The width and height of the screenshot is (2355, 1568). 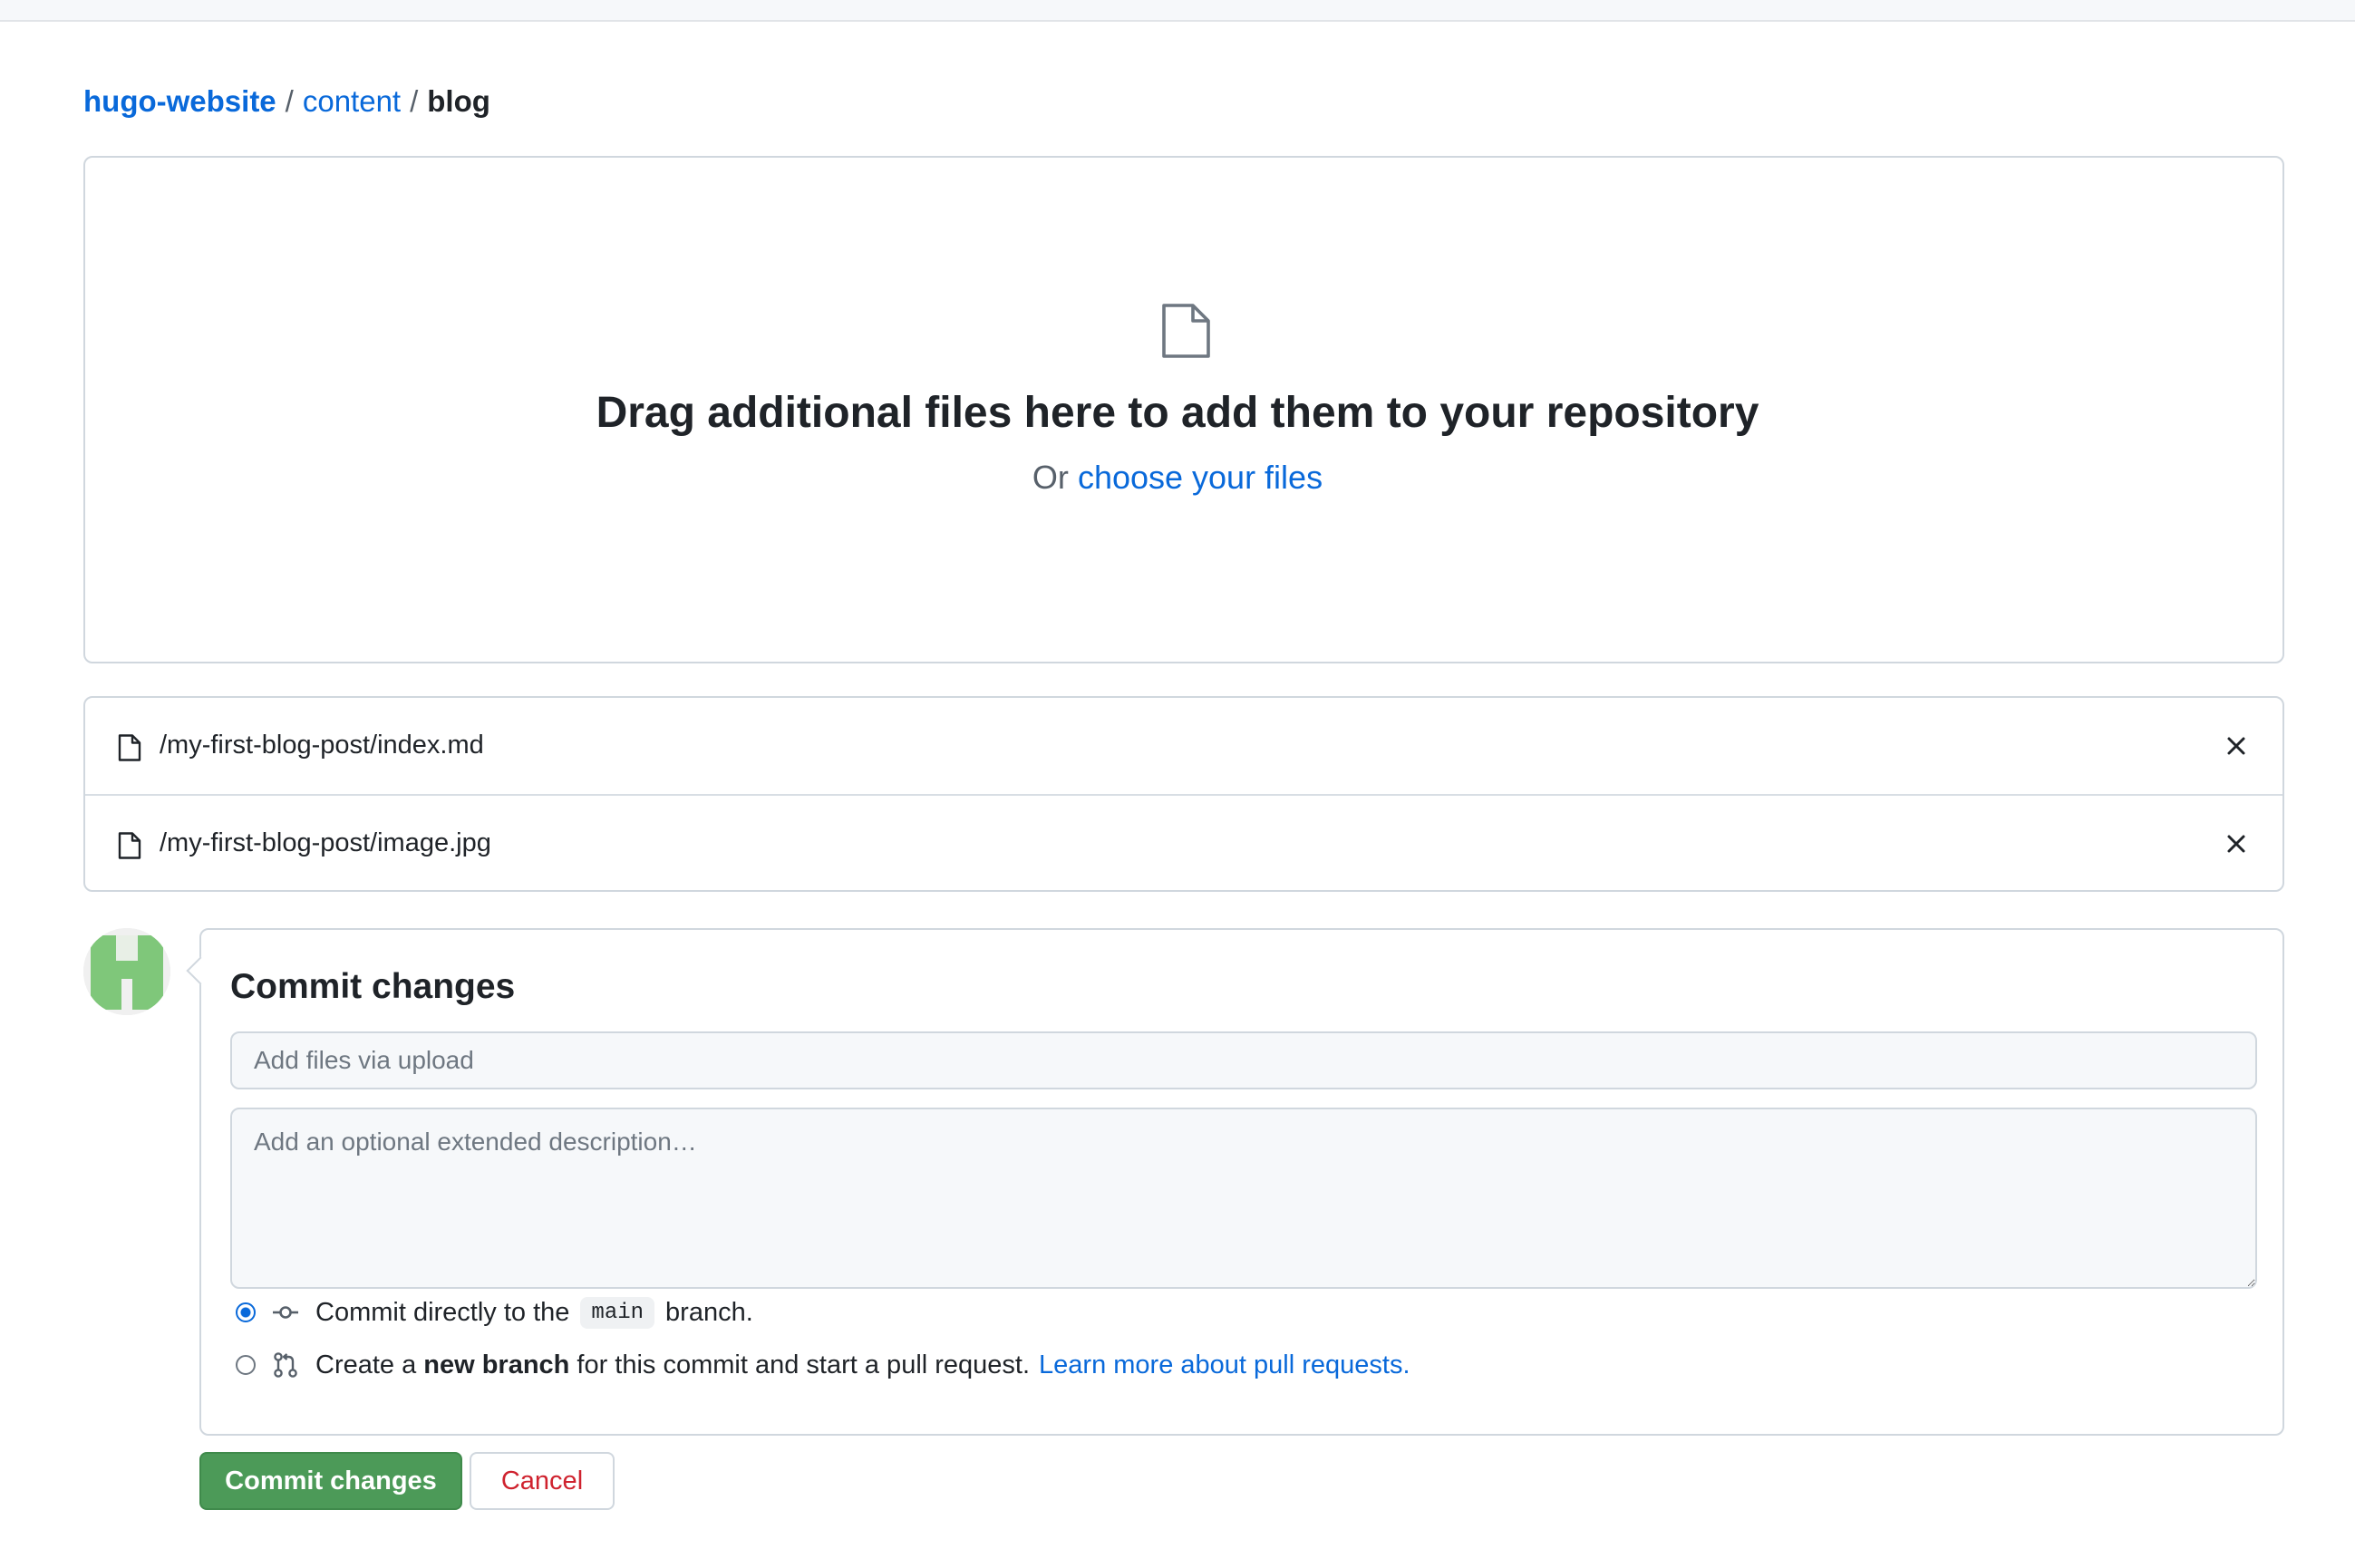 I want to click on file-row: /my-first-blog-post/image.jpg, so click(x=1183, y=842).